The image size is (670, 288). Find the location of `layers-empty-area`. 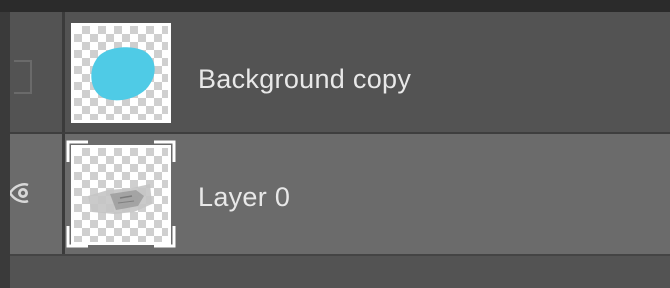

layers-empty-area is located at coordinates (340, 271).